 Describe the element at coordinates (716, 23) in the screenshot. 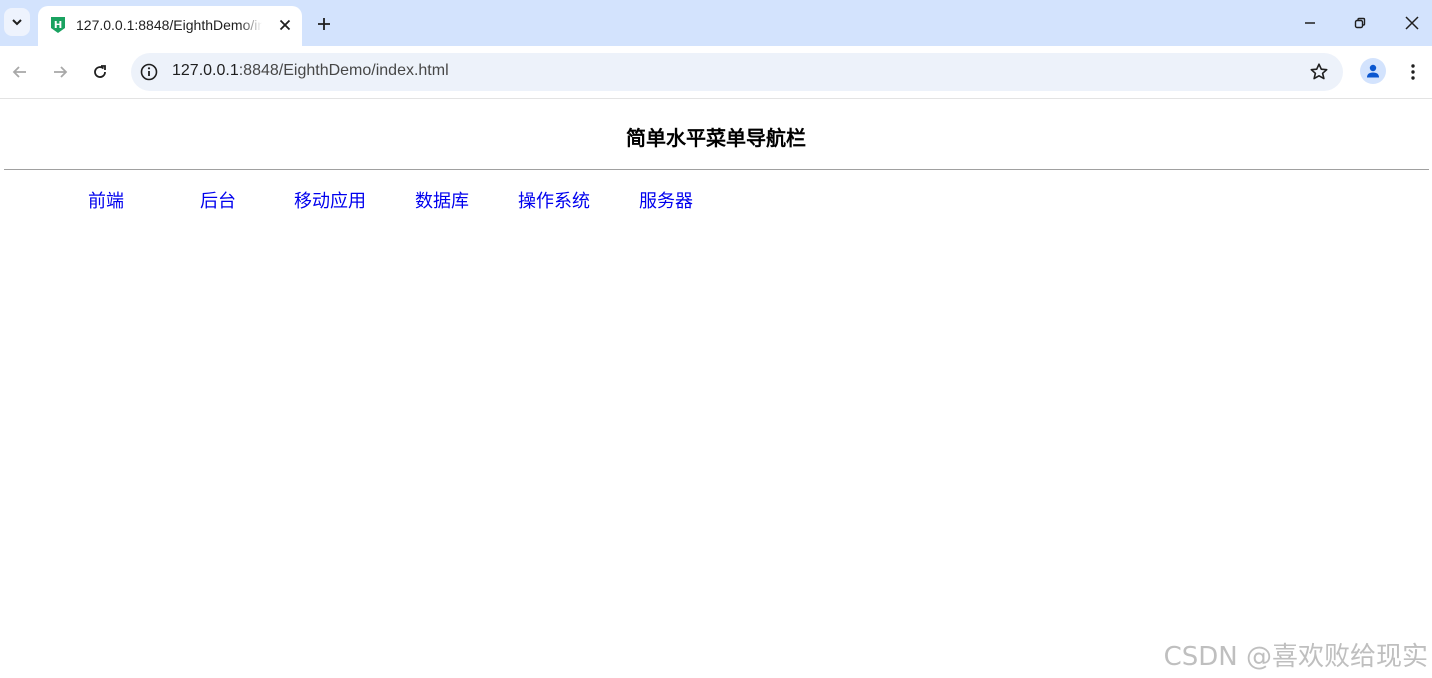

I see `tab-strip: H 127.0.0.1:8848/EighthDemo/index.html` at that location.